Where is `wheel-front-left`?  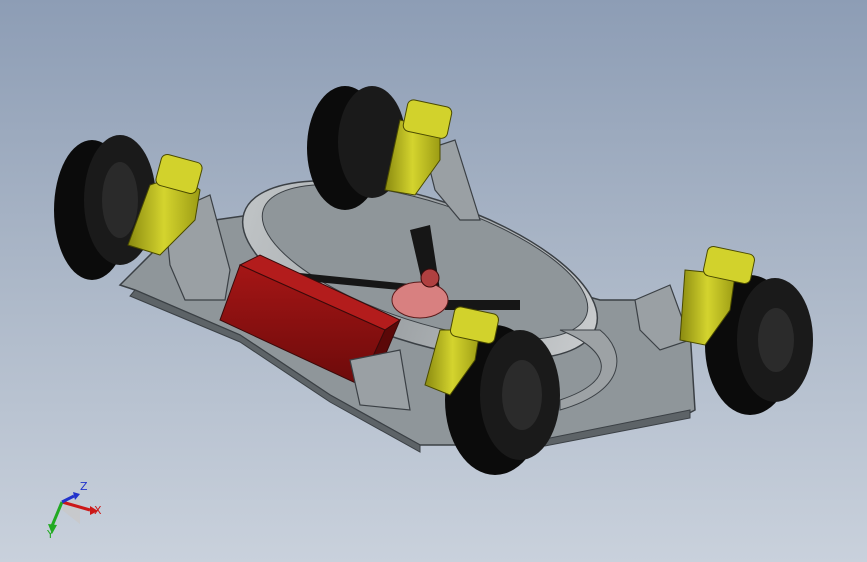 wheel-front-left is located at coordinates (105, 207).